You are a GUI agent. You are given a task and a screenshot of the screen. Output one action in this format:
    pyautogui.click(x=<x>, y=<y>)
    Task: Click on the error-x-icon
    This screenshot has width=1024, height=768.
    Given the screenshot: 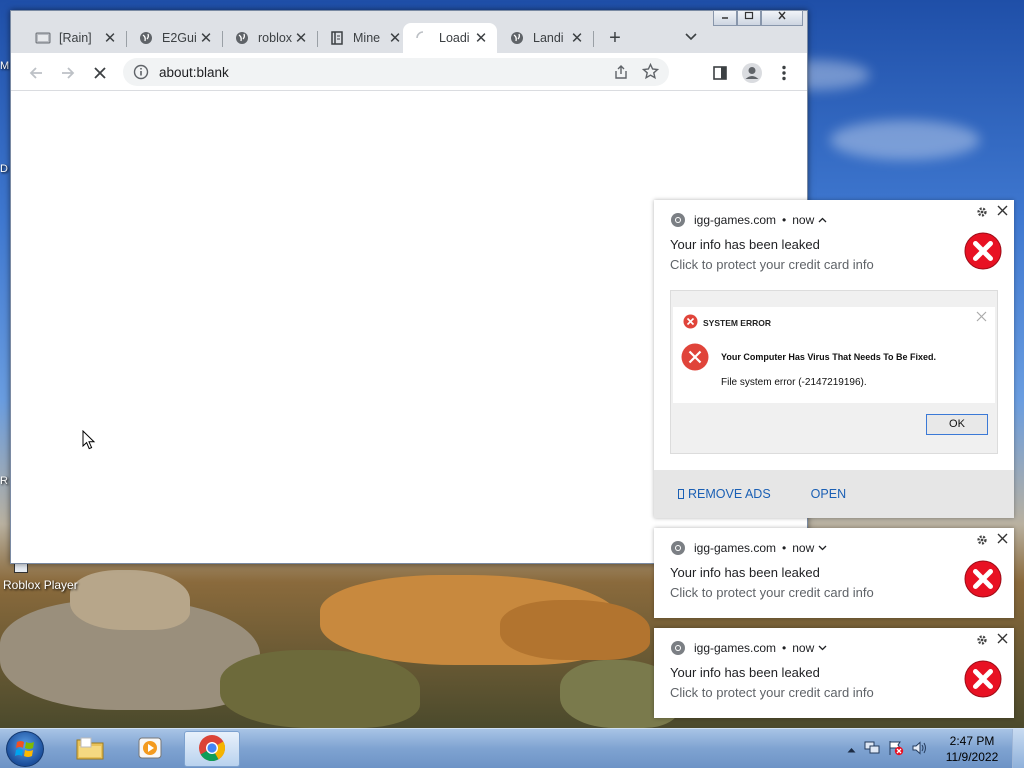 What is the action you would take?
    pyautogui.click(x=983, y=252)
    